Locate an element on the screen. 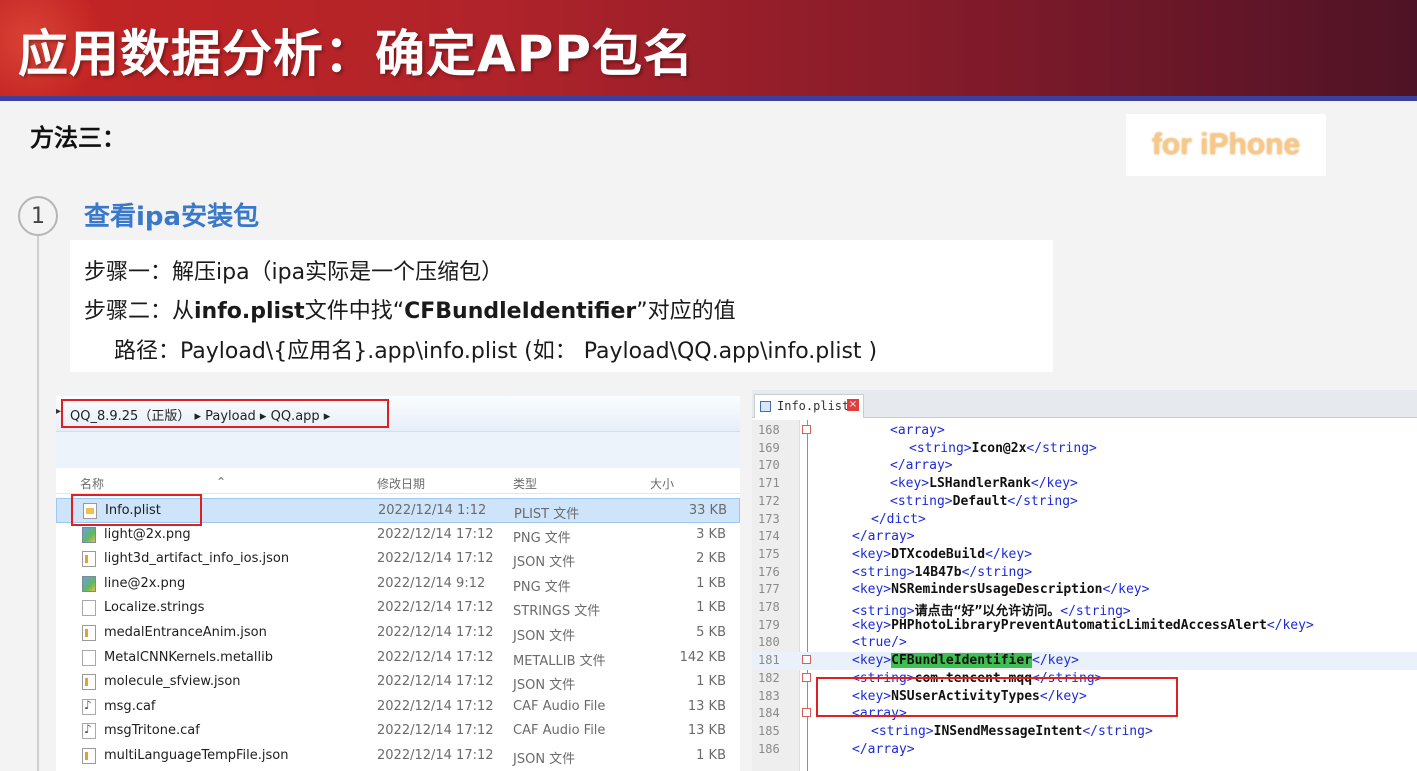 The width and height of the screenshot is (1417, 771). column-header-name: 名称 is located at coordinates (92, 483).